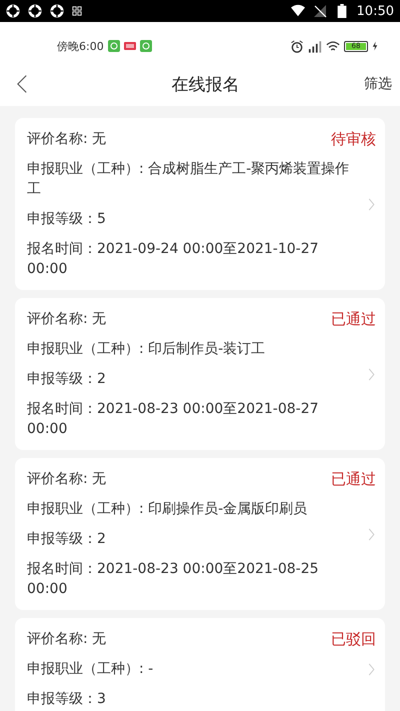  Describe the element at coordinates (194, 579) in the screenshot. I see `record-field: 报名时间：2021-08-23 00:00至2021-08-25 00:00` at that location.